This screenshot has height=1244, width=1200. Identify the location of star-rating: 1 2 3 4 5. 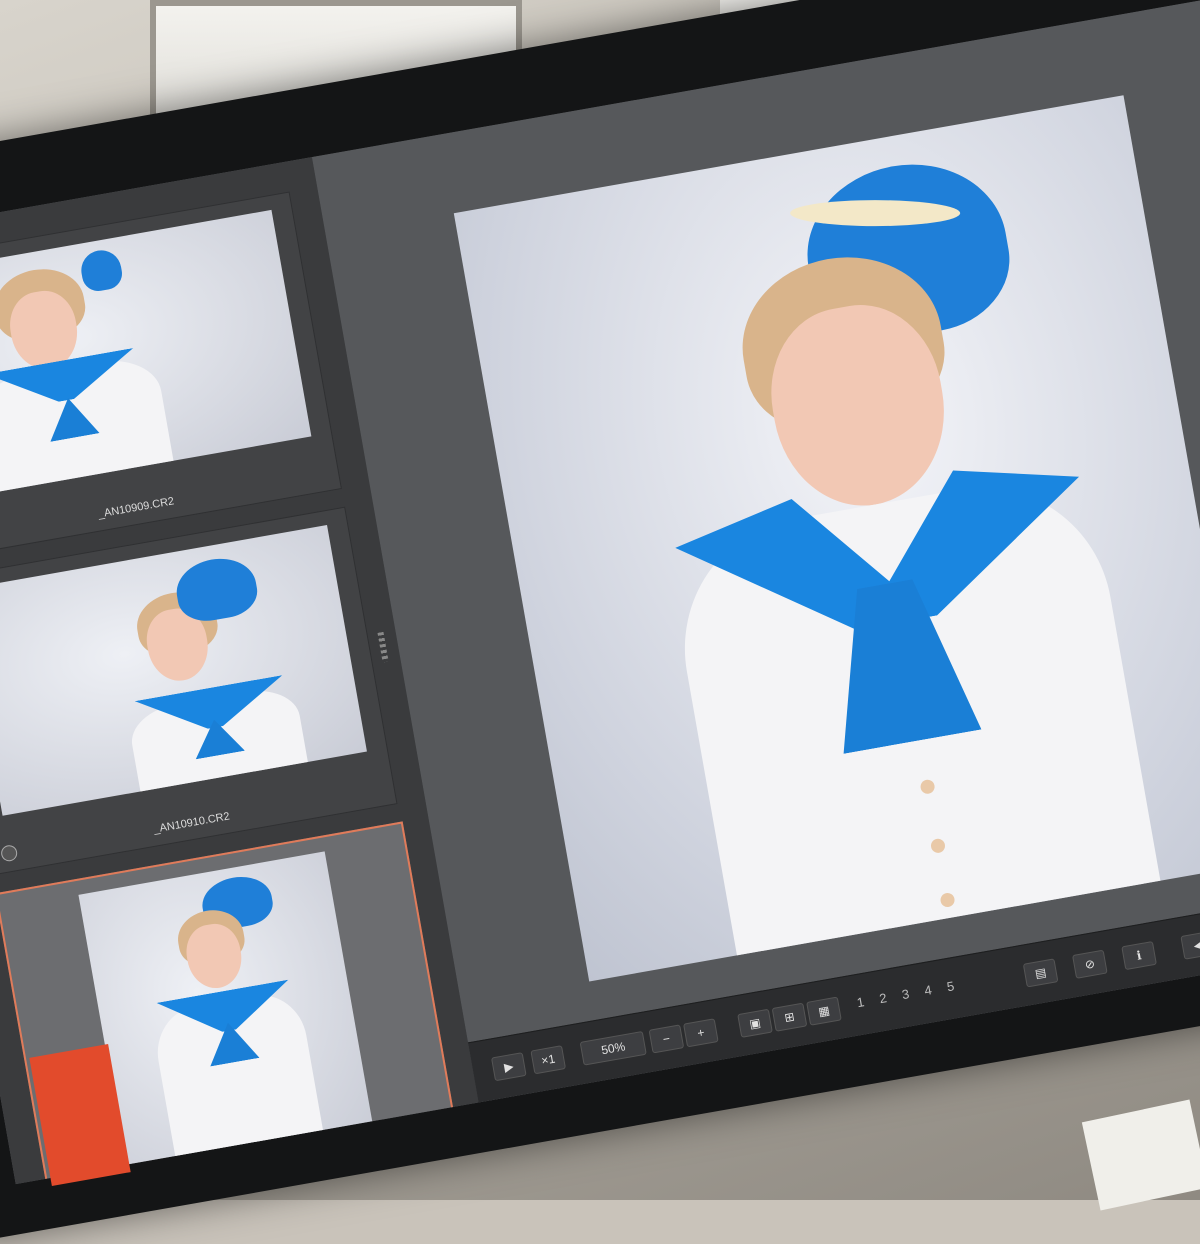
(909, 993).